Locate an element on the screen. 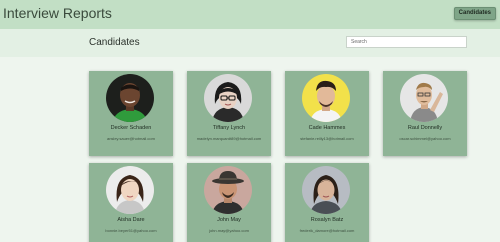 The height and width of the screenshot is (242, 500). candidate-email: stefanie.reilly13@hotmail.com is located at coordinates (327, 138).